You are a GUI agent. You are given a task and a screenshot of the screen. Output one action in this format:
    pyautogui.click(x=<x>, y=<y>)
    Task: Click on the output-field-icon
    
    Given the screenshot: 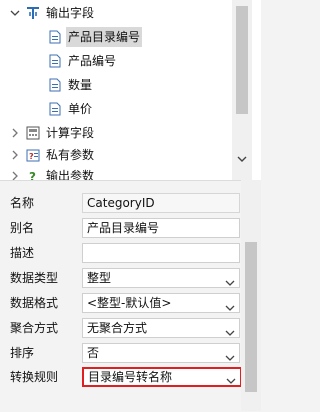 What is the action you would take?
    pyautogui.click(x=33, y=13)
    